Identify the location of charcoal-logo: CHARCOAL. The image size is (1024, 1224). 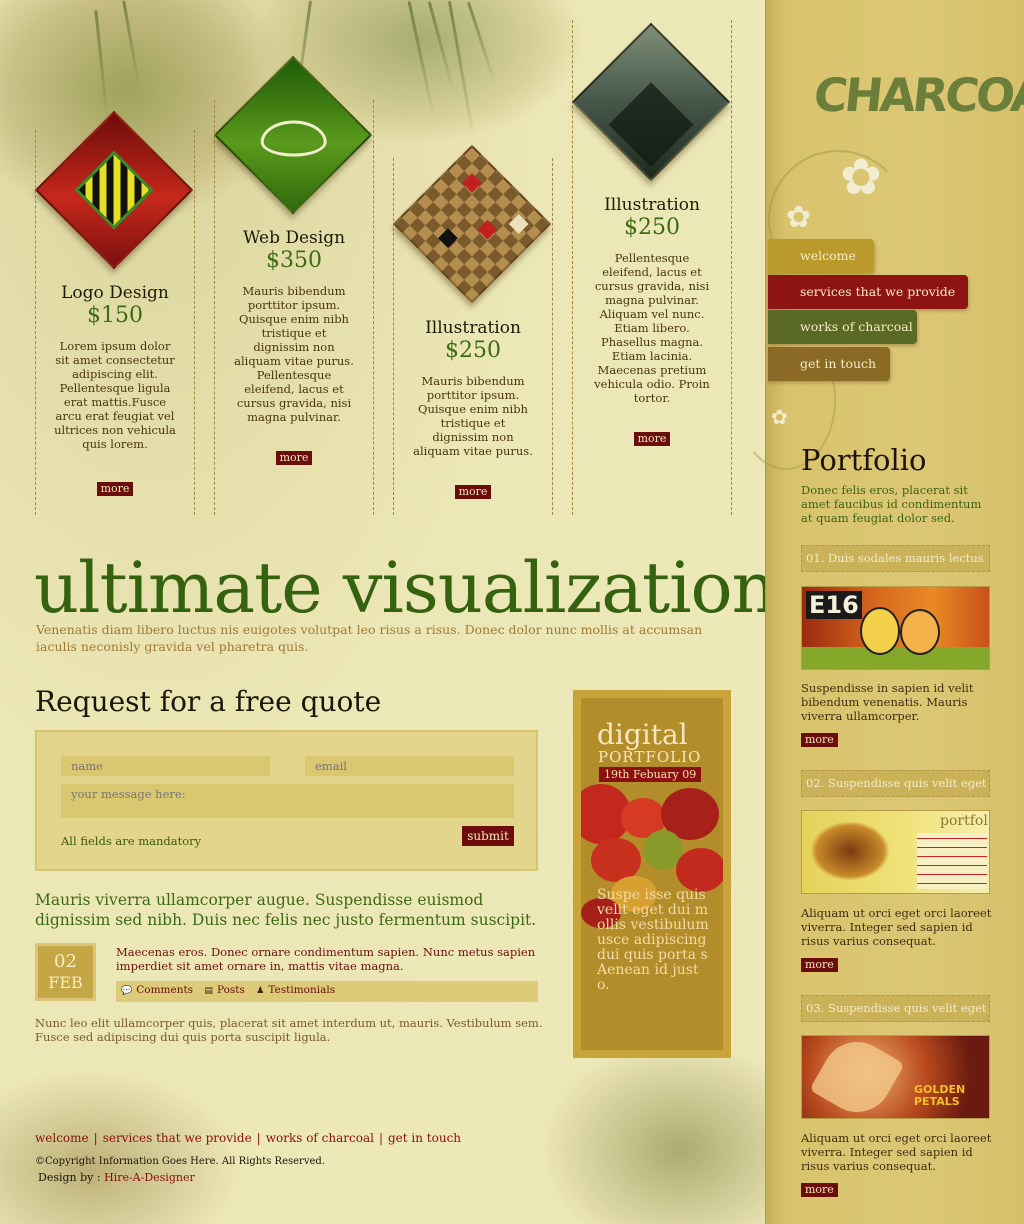
(917, 95).